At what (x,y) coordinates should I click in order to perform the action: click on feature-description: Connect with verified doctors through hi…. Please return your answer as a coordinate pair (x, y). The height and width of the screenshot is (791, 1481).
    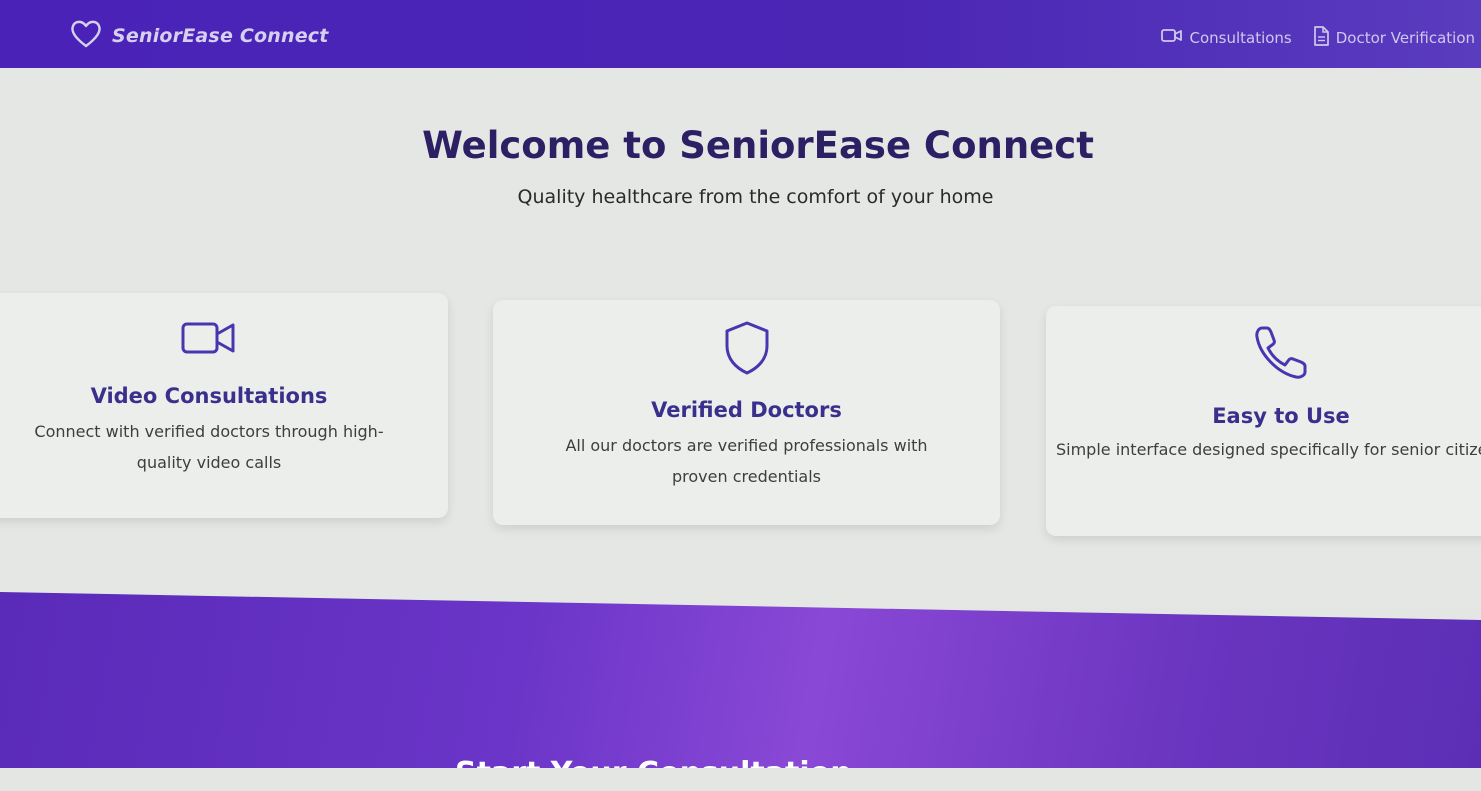
    Looking at the image, I should click on (209, 447).